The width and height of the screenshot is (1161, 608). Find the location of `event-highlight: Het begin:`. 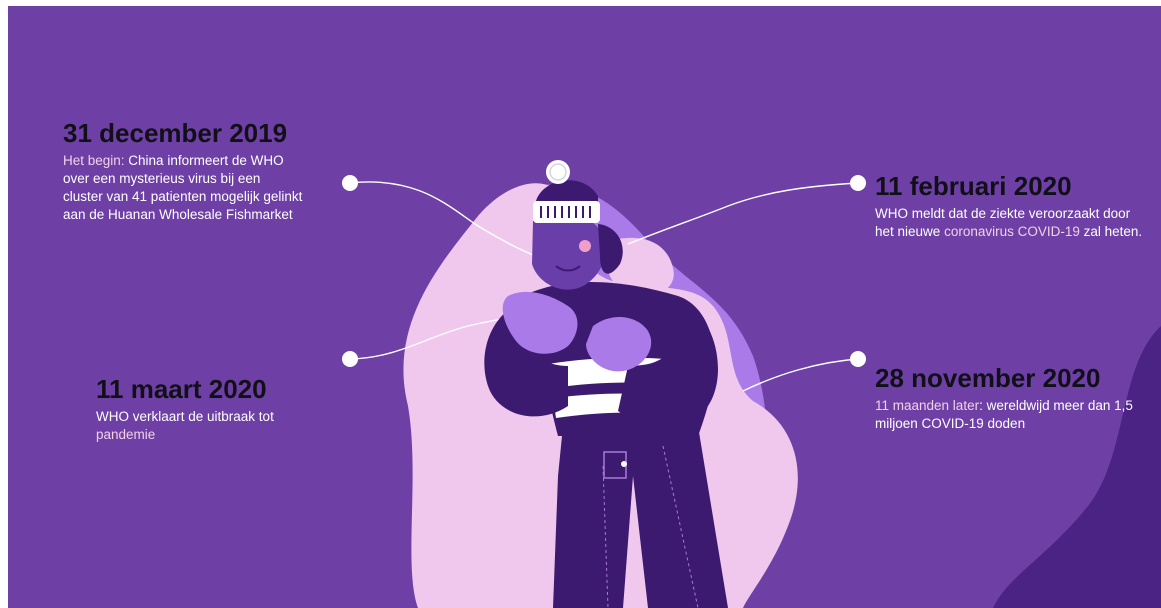

event-highlight: Het begin: is located at coordinates (94, 160).